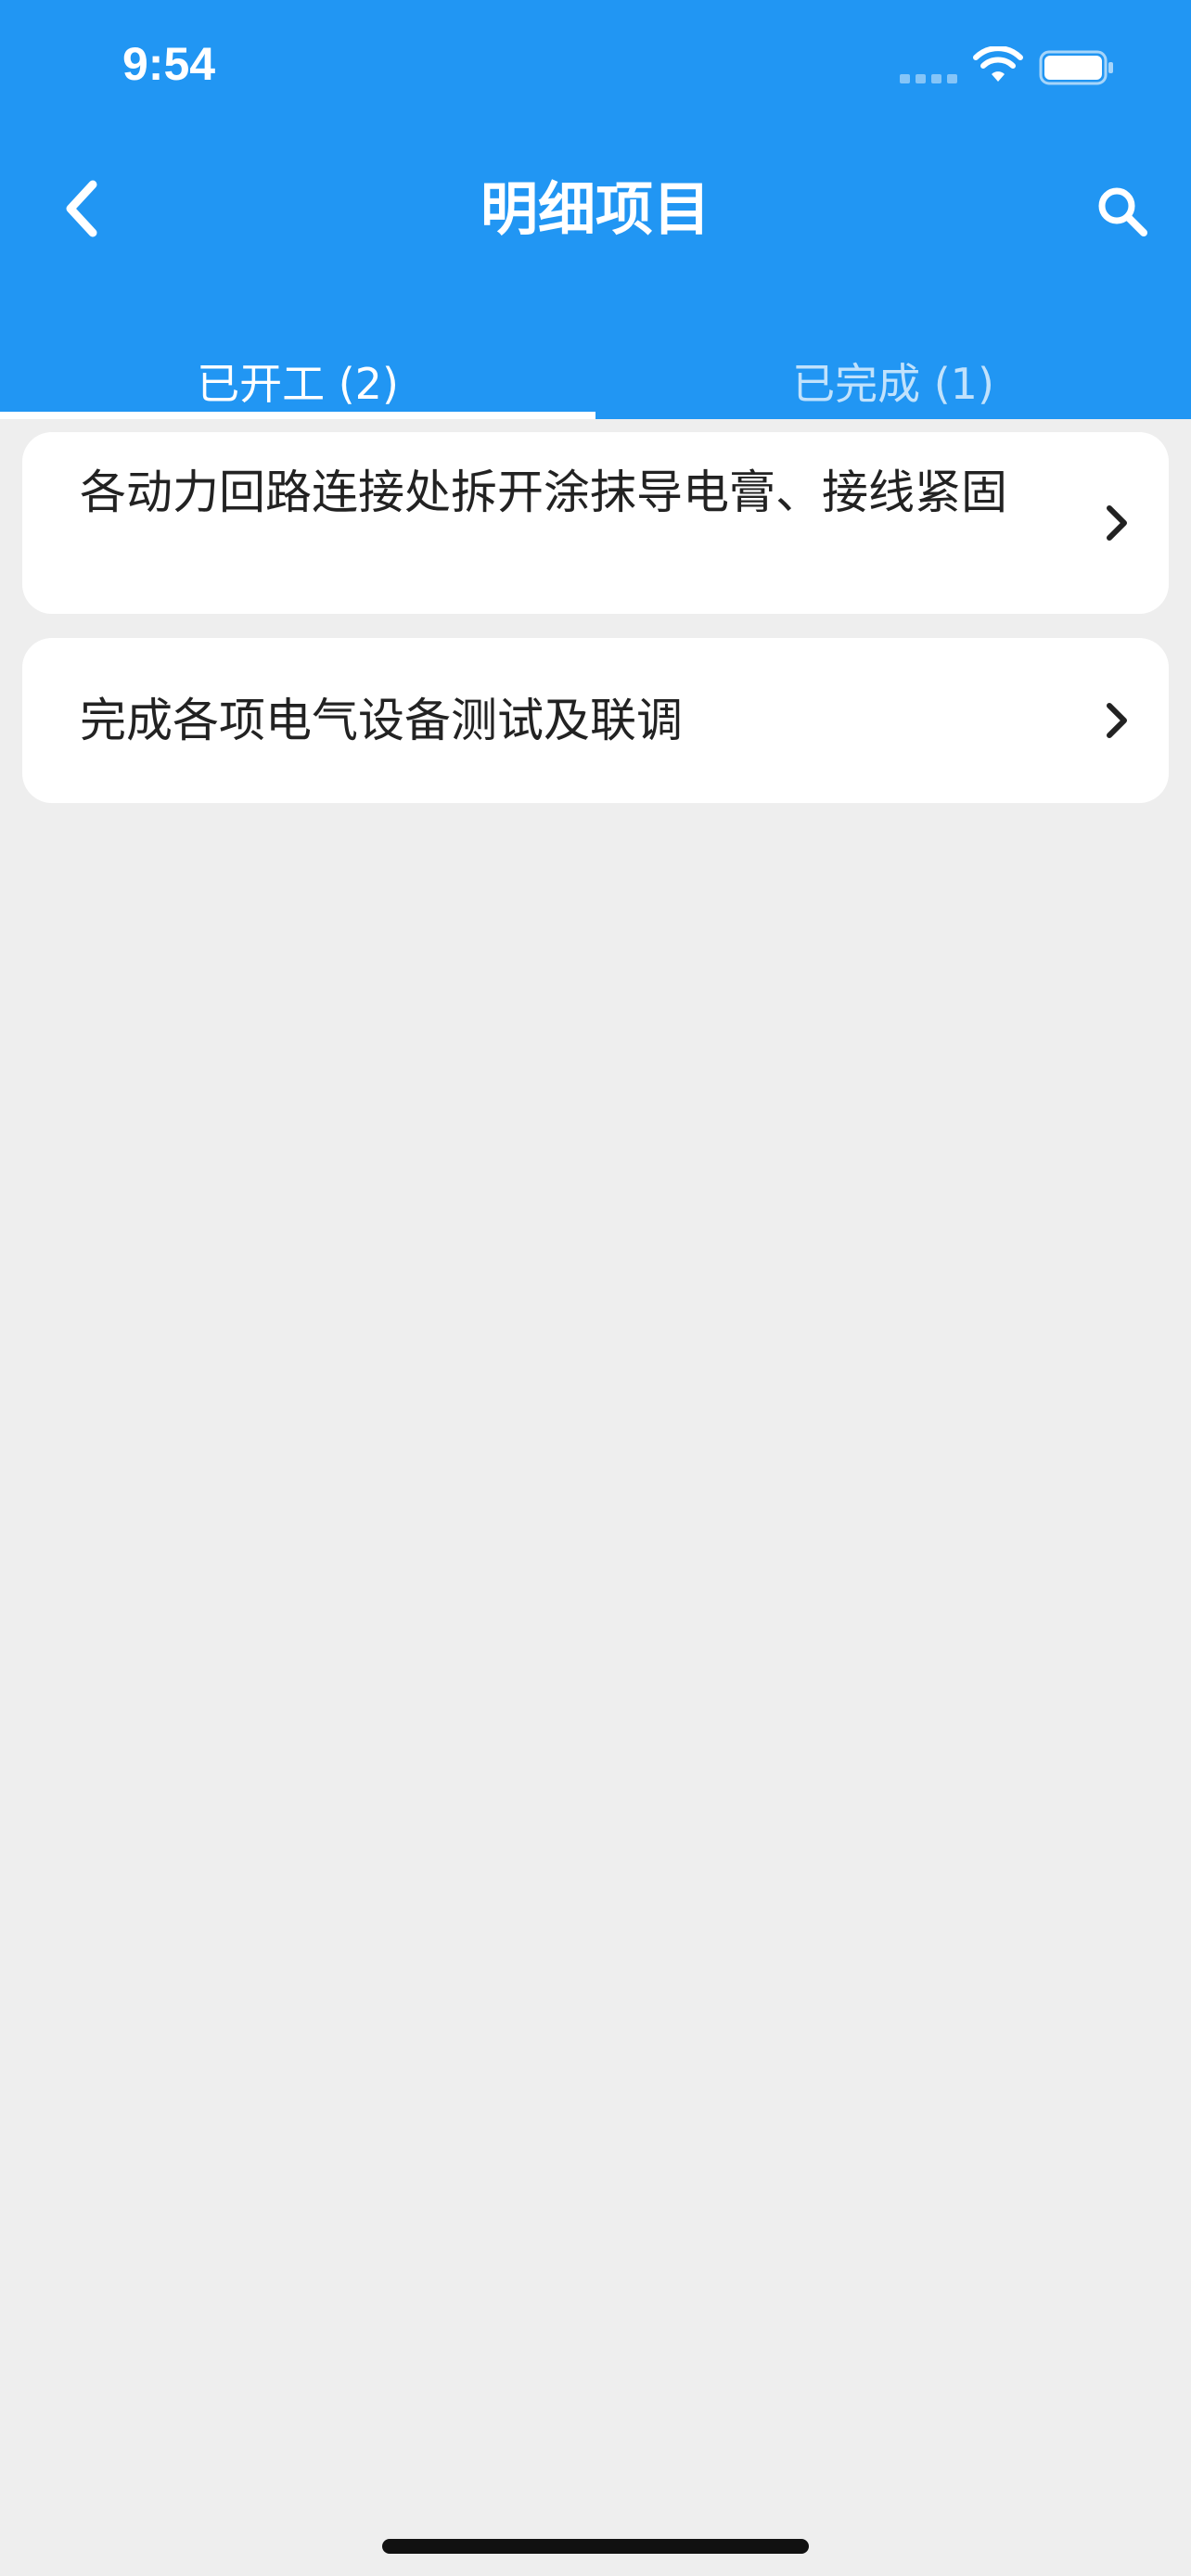 This screenshot has height=2576, width=1191. I want to click on list-item-title: 各动力回路连接处拆开涂抹导电膏、接线紧固, so click(543, 492).